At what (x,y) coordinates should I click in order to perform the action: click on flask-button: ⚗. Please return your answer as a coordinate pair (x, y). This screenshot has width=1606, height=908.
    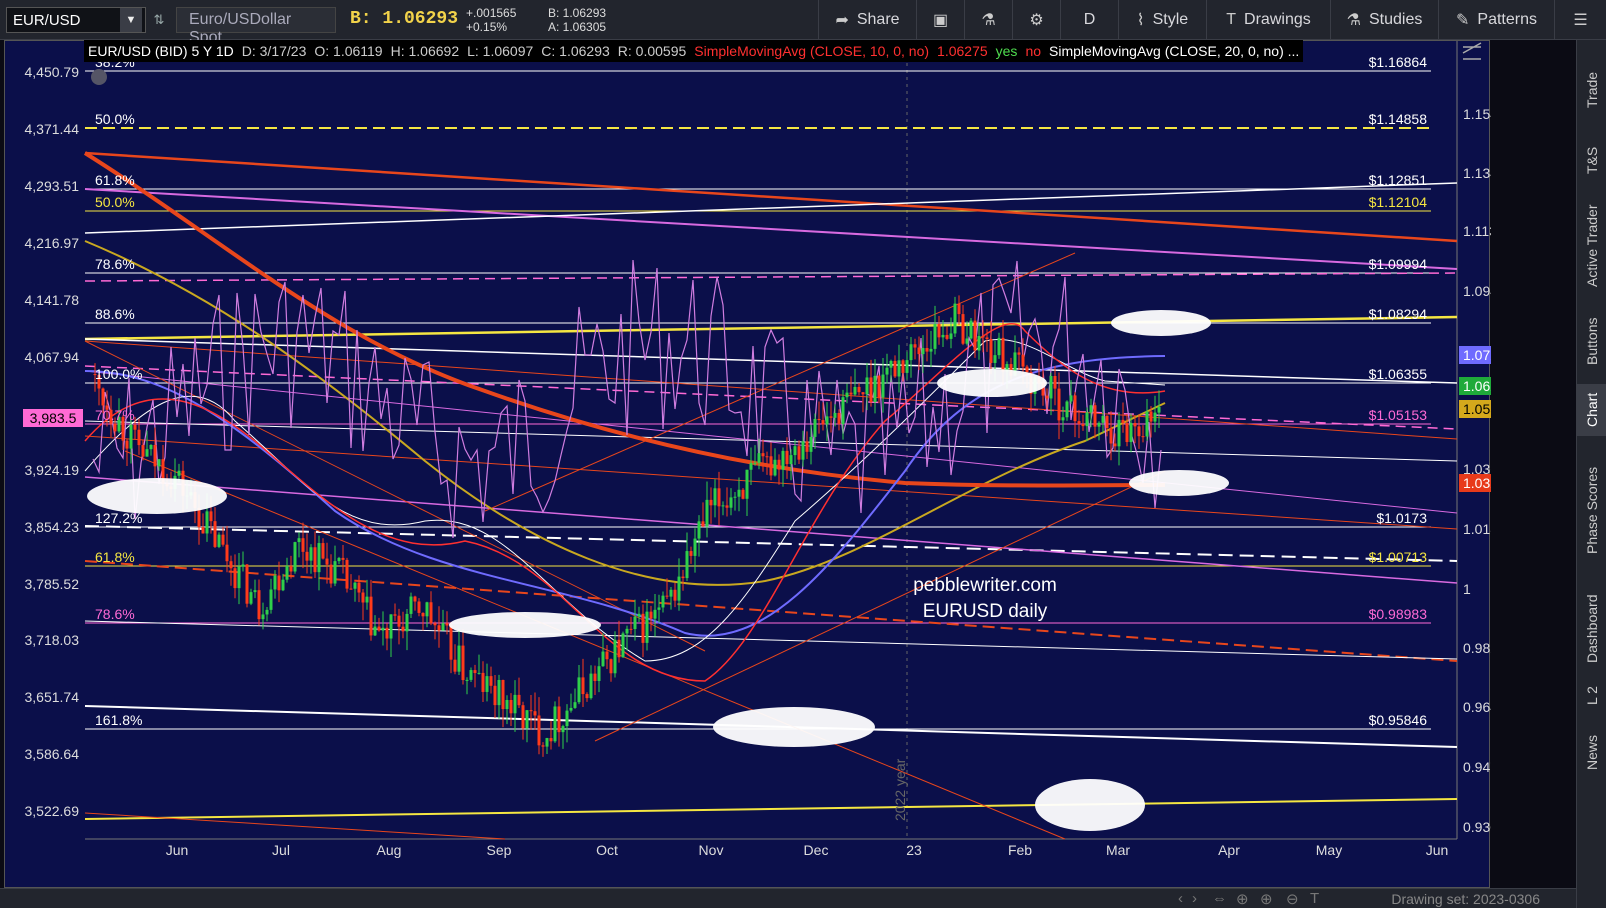
    Looking at the image, I should click on (988, 20).